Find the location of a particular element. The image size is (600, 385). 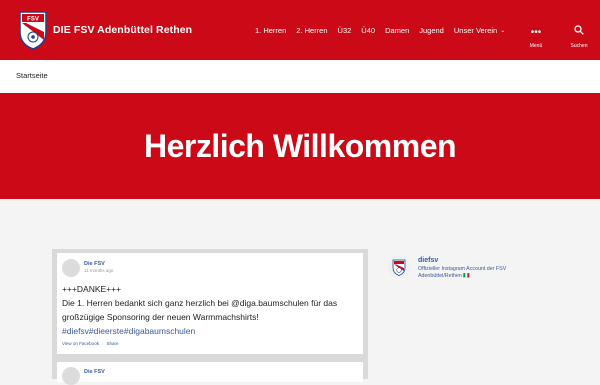

nav-item-jugend: Jugend is located at coordinates (431, 30).